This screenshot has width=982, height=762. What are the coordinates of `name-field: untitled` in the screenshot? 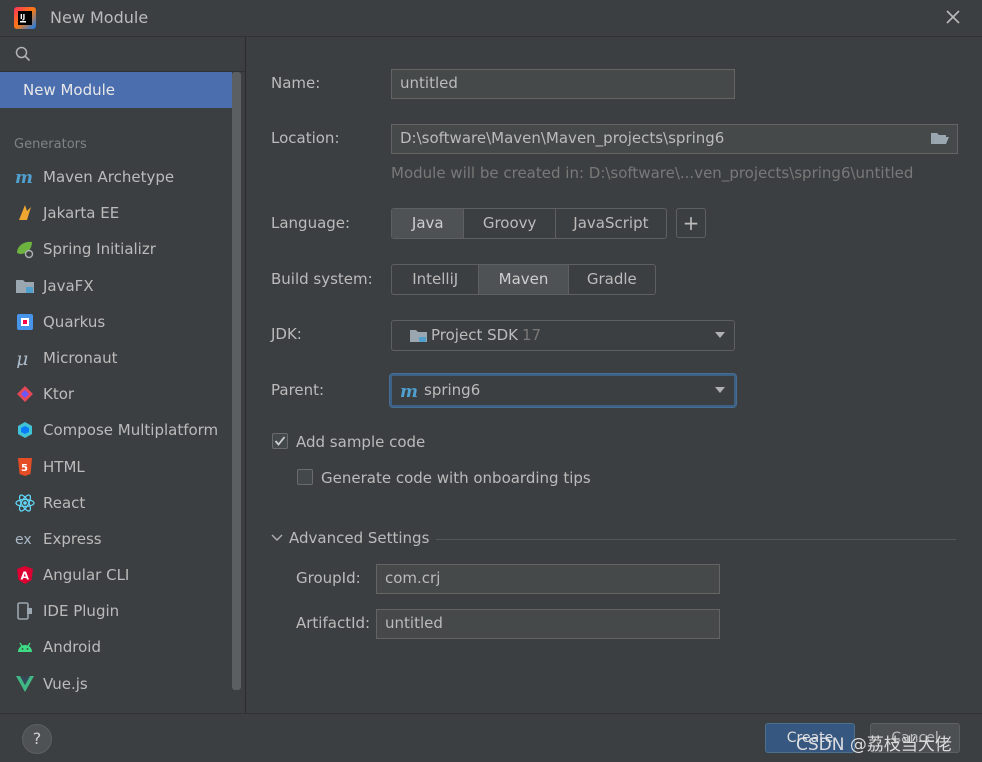 It's located at (563, 84).